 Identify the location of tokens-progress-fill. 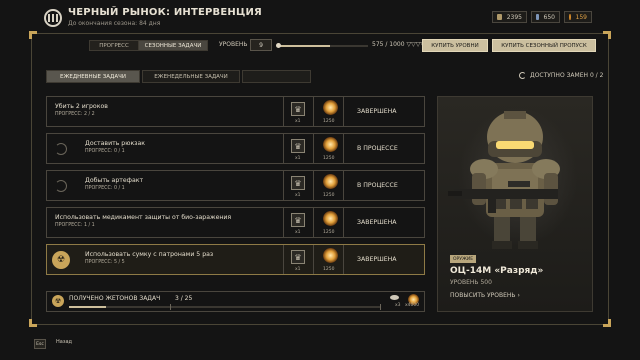
(88, 307).